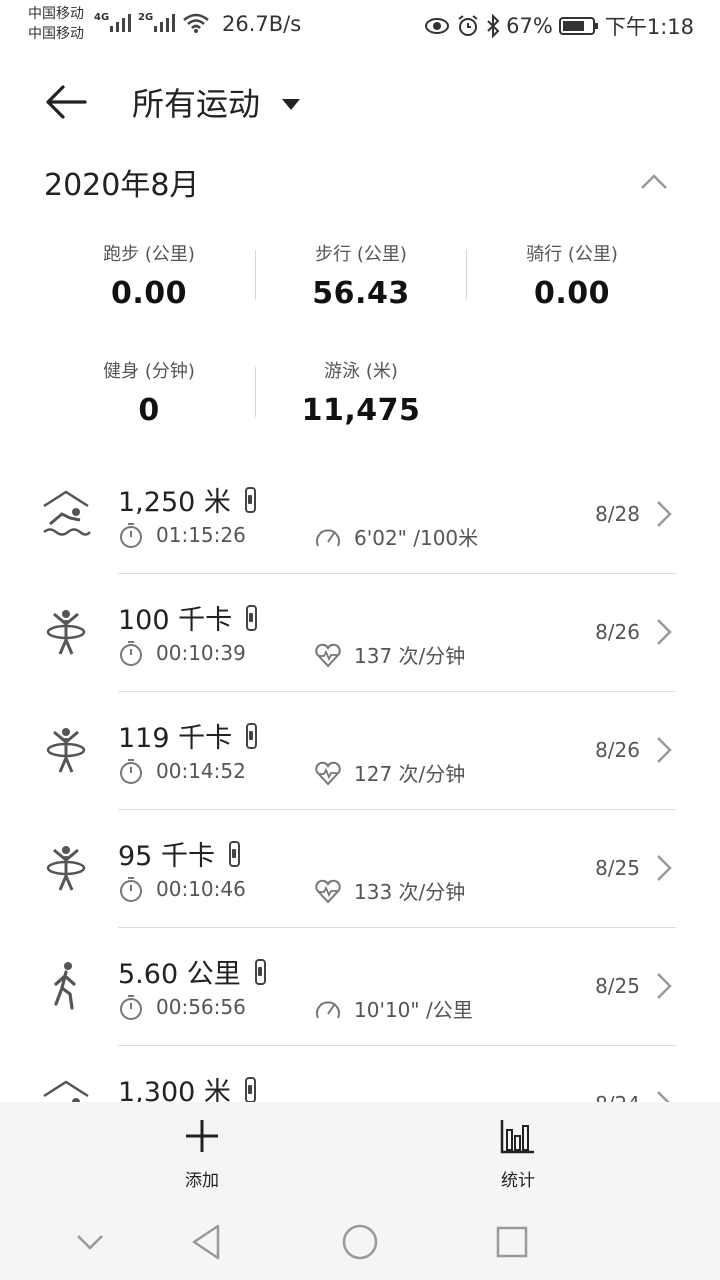 The image size is (720, 1280). I want to click on activity-duration: 01:15:26, so click(182, 535).